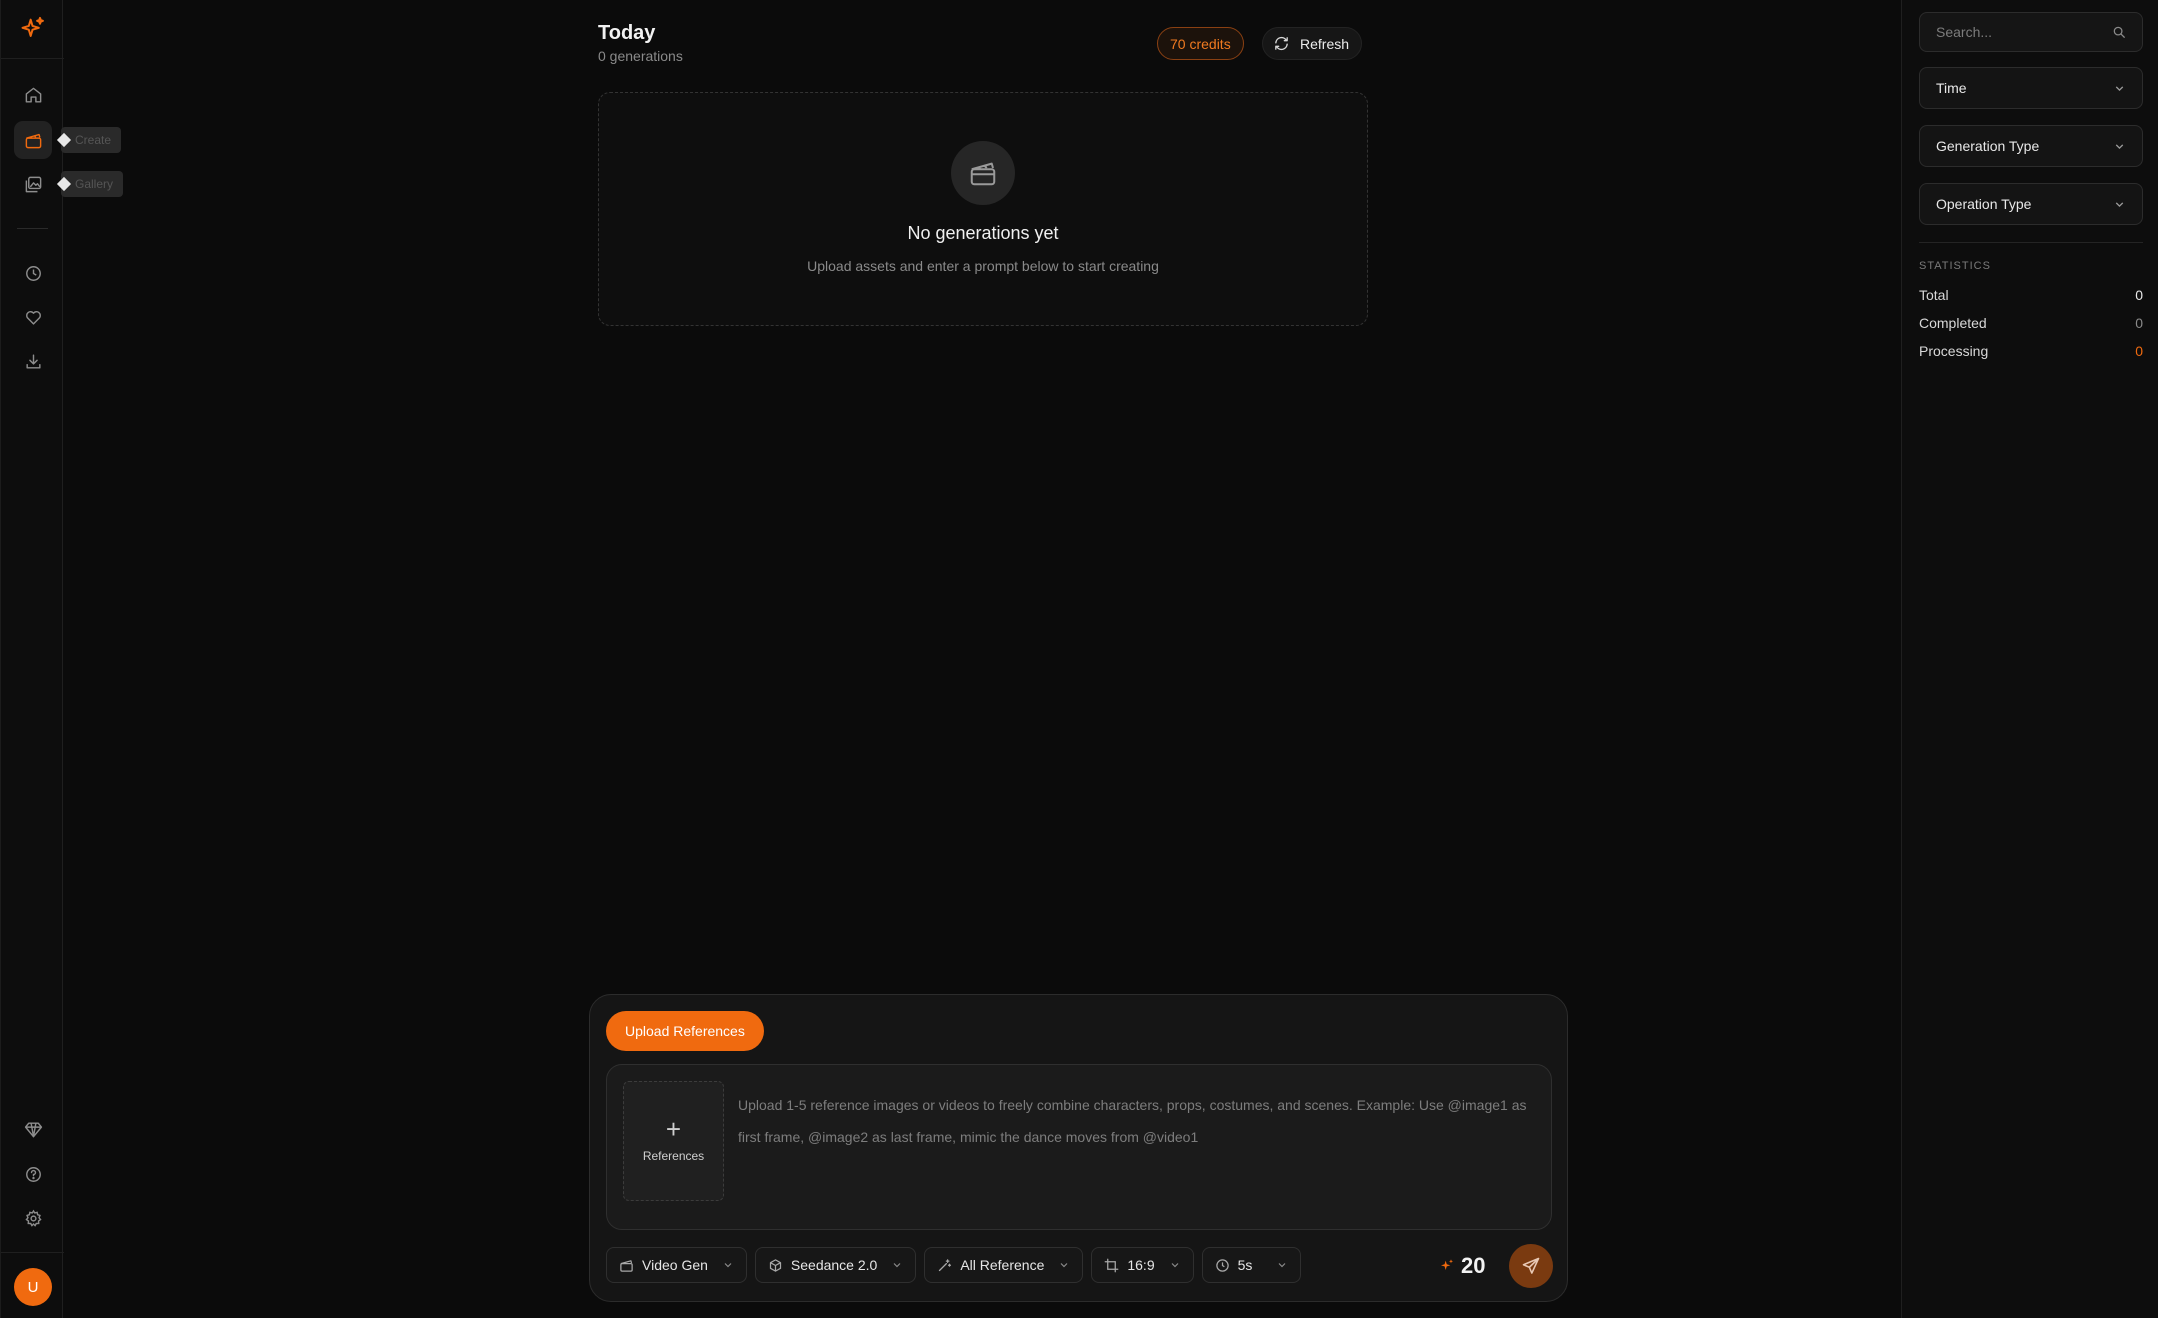  I want to click on refresh-icon, so click(1281, 43).